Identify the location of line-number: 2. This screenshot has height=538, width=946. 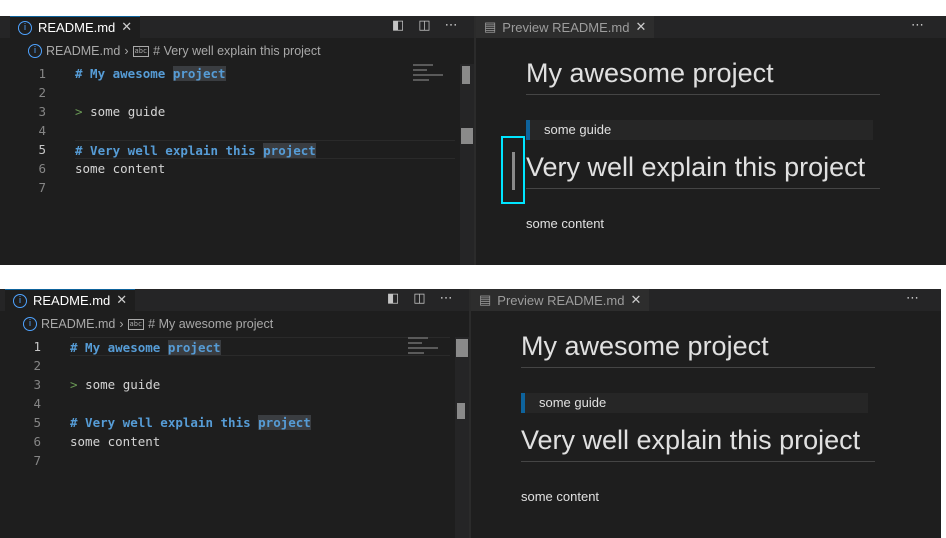
(42, 92).